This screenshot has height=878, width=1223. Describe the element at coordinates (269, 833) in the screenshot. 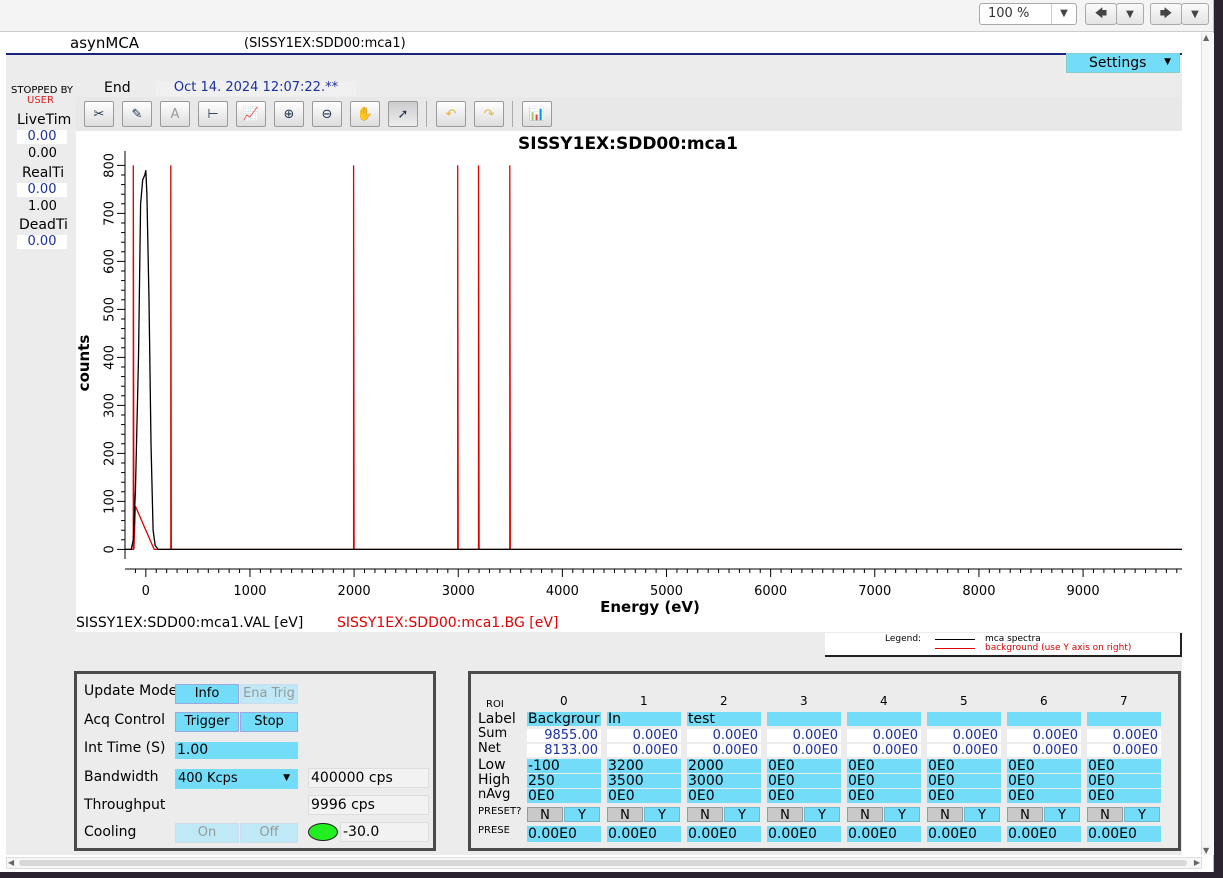

I see `cooling-off-button: Off` at that location.